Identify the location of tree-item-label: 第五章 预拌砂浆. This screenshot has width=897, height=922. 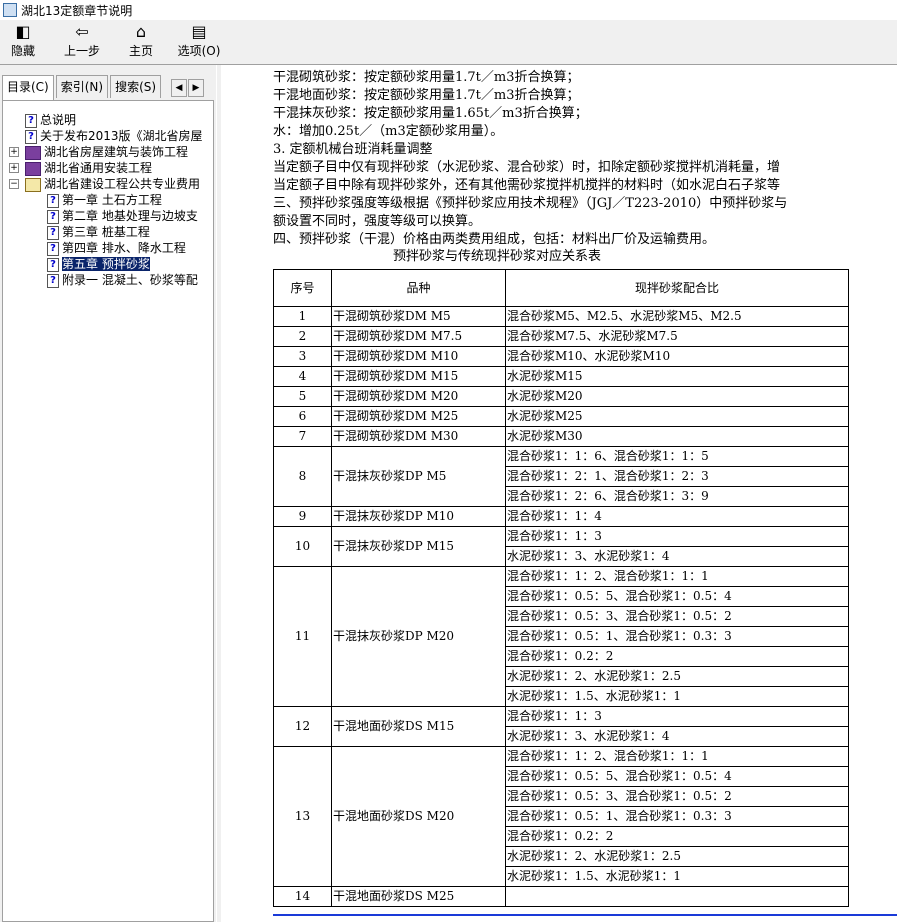
(106, 264).